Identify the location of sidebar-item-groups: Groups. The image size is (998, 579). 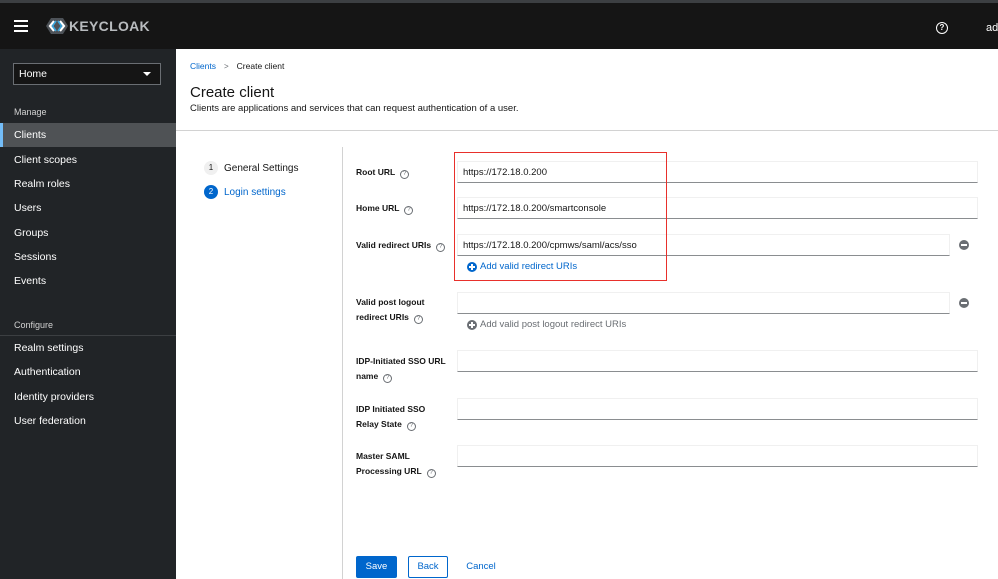
(88, 233).